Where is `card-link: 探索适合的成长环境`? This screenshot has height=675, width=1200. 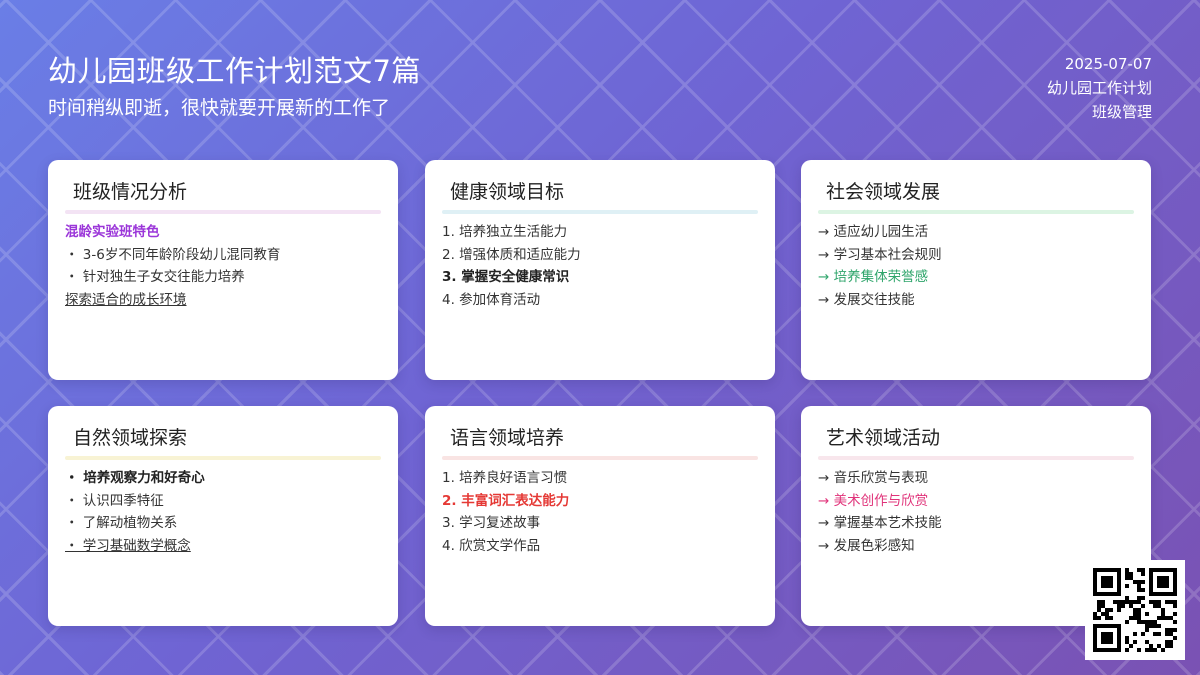 card-link: 探索适合的成长环境 is located at coordinates (223, 300).